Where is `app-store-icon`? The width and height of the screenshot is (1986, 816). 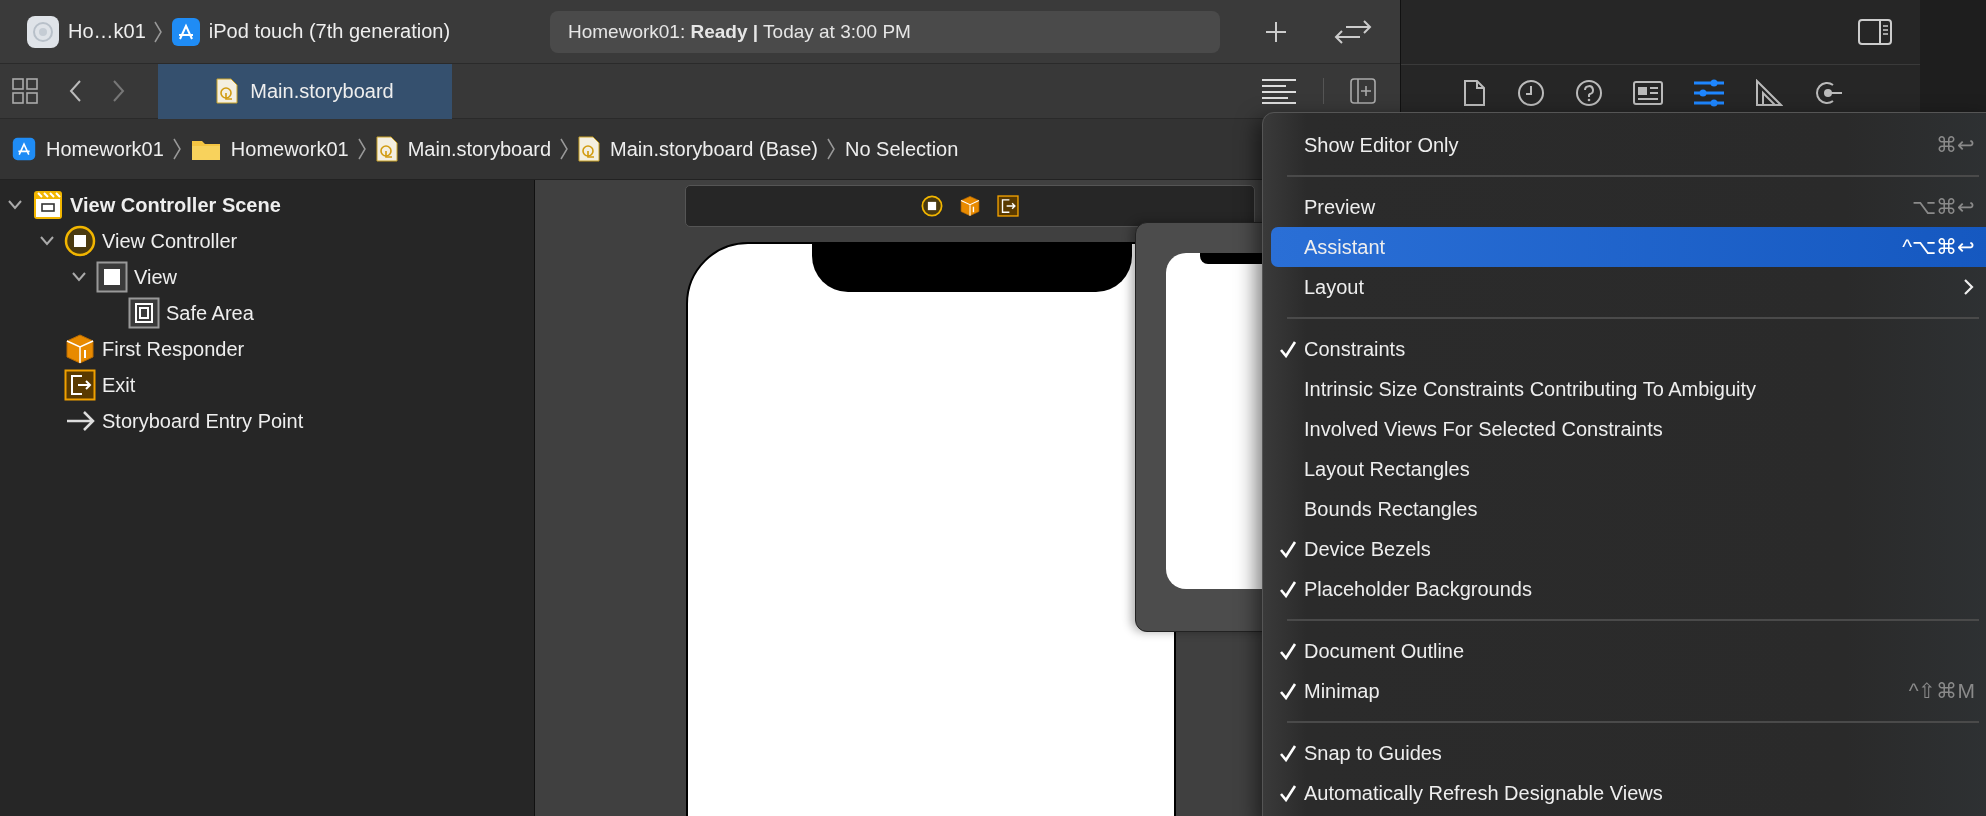
app-store-icon is located at coordinates (185, 31).